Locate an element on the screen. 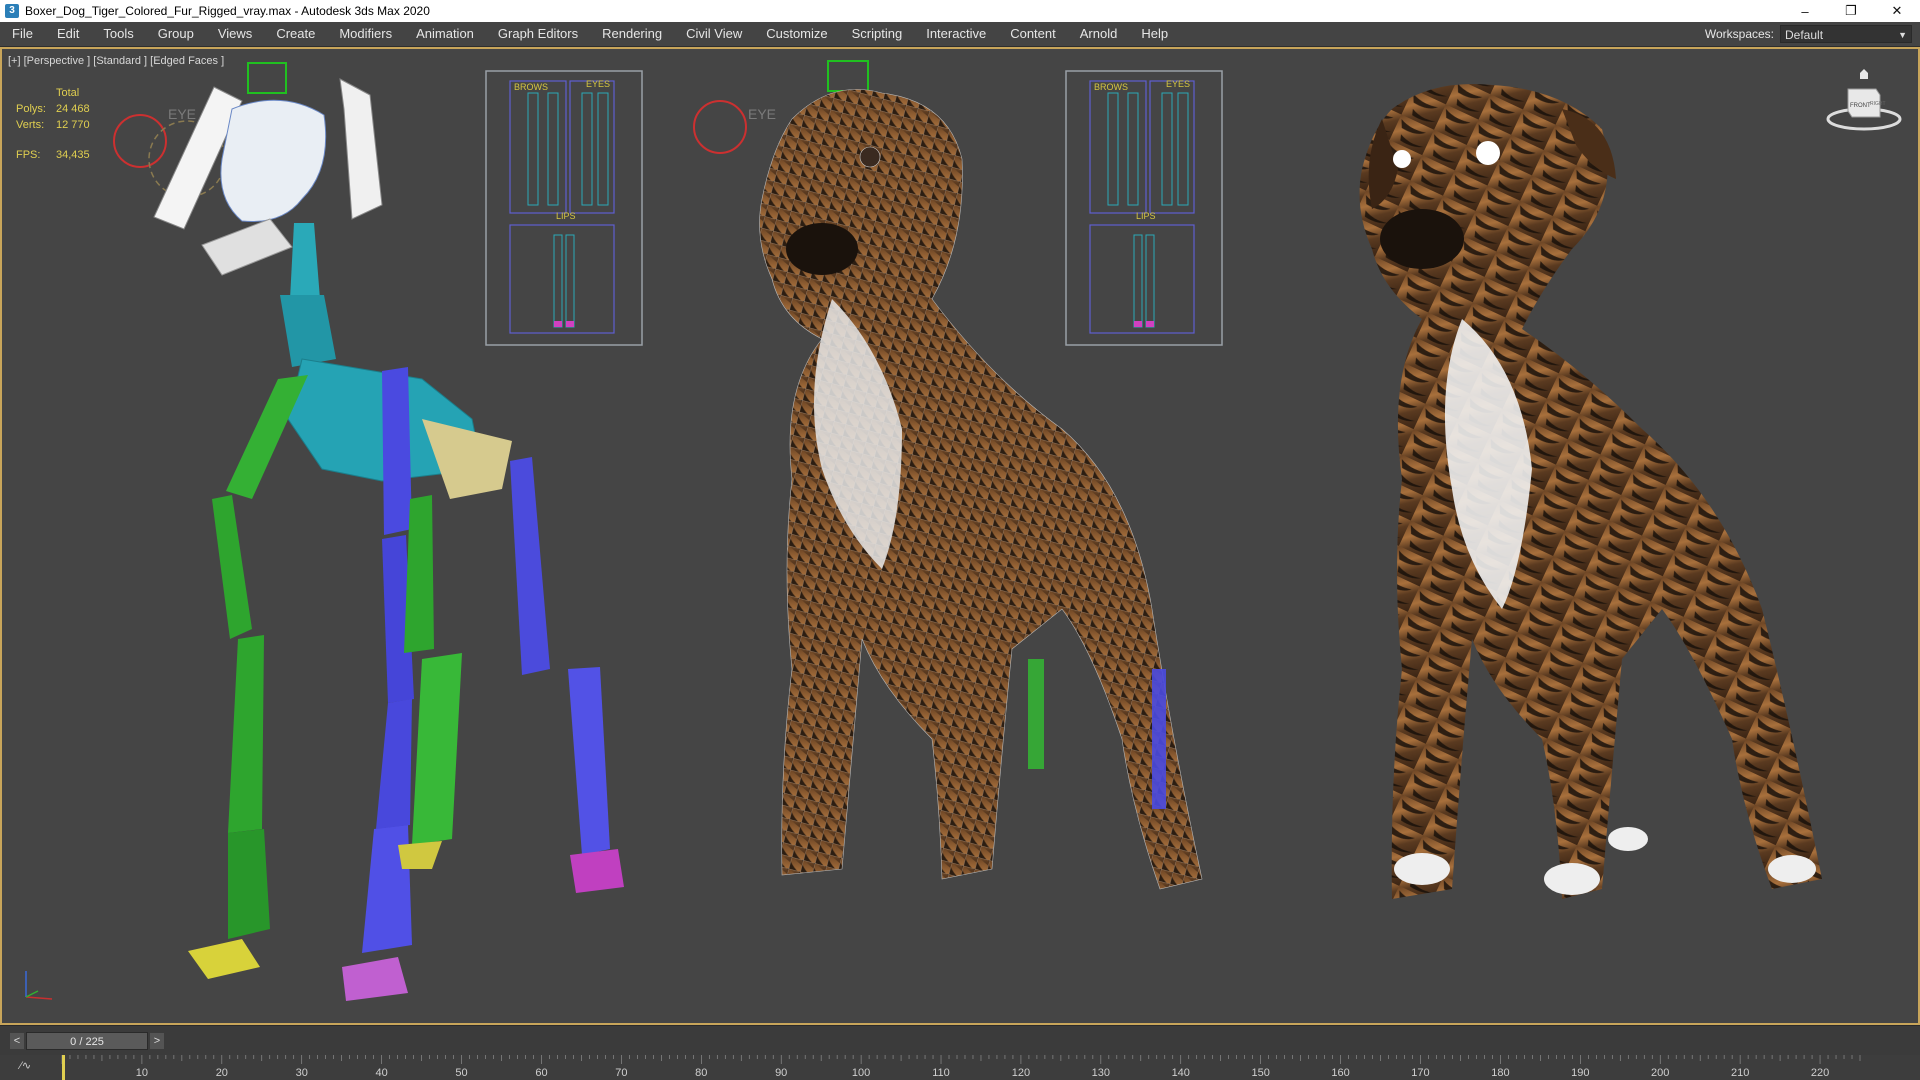 Image resolution: width=1920 pixels, height=1080 pixels. menu-item-file: File is located at coordinates (26, 34).